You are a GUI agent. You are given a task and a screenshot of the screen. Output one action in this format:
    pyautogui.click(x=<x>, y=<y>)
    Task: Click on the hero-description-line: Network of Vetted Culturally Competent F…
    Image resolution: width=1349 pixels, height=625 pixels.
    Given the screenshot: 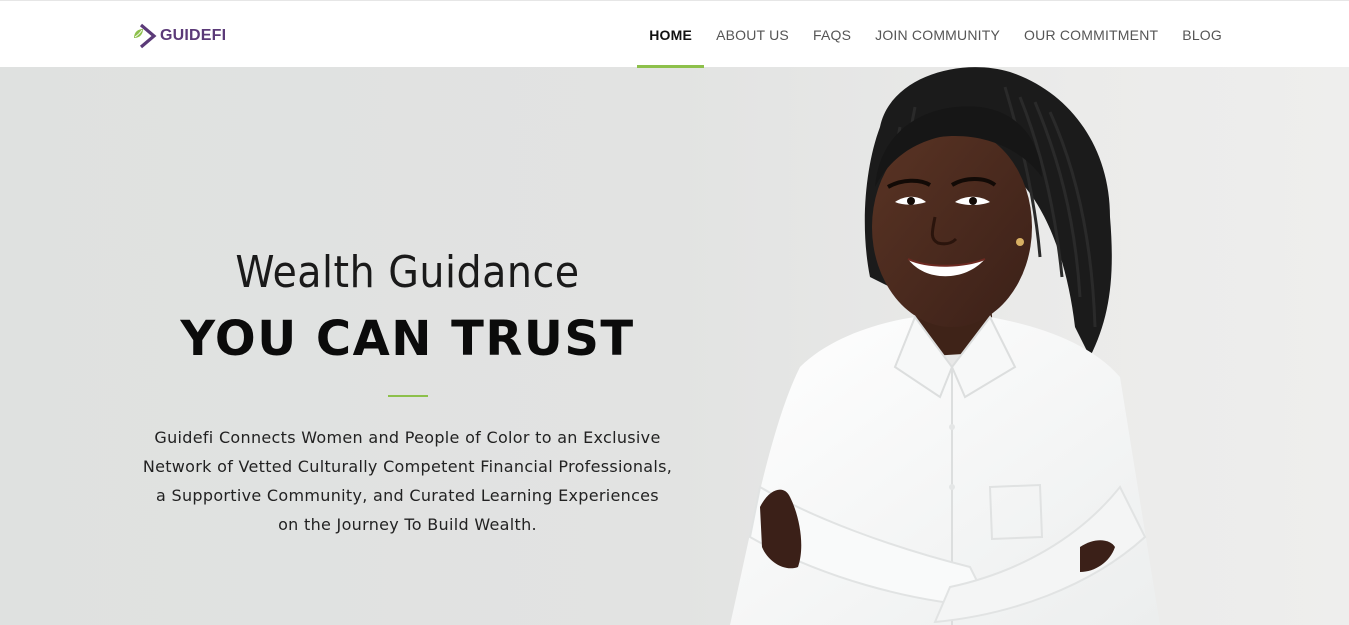 What is the action you would take?
    pyautogui.click(x=407, y=466)
    